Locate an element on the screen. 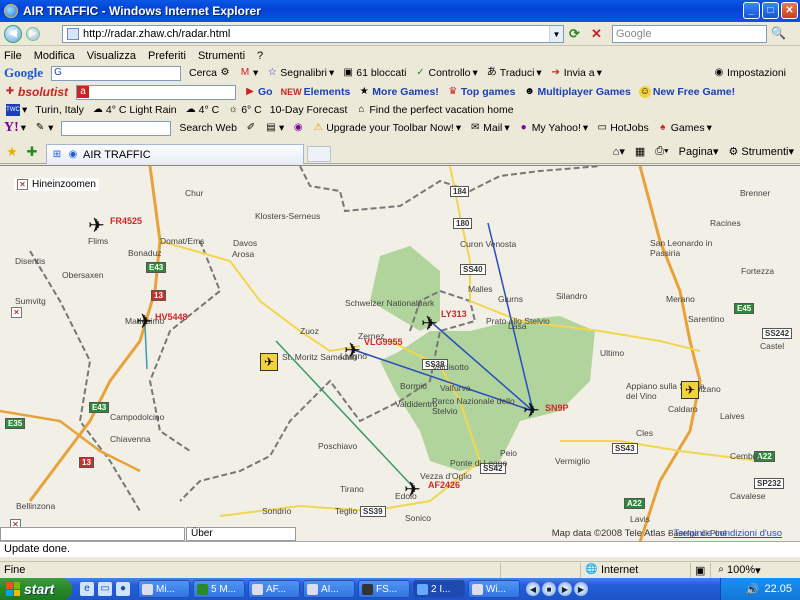 The height and width of the screenshot is (600, 800). address-dropdown: ▼ is located at coordinates (556, 34).